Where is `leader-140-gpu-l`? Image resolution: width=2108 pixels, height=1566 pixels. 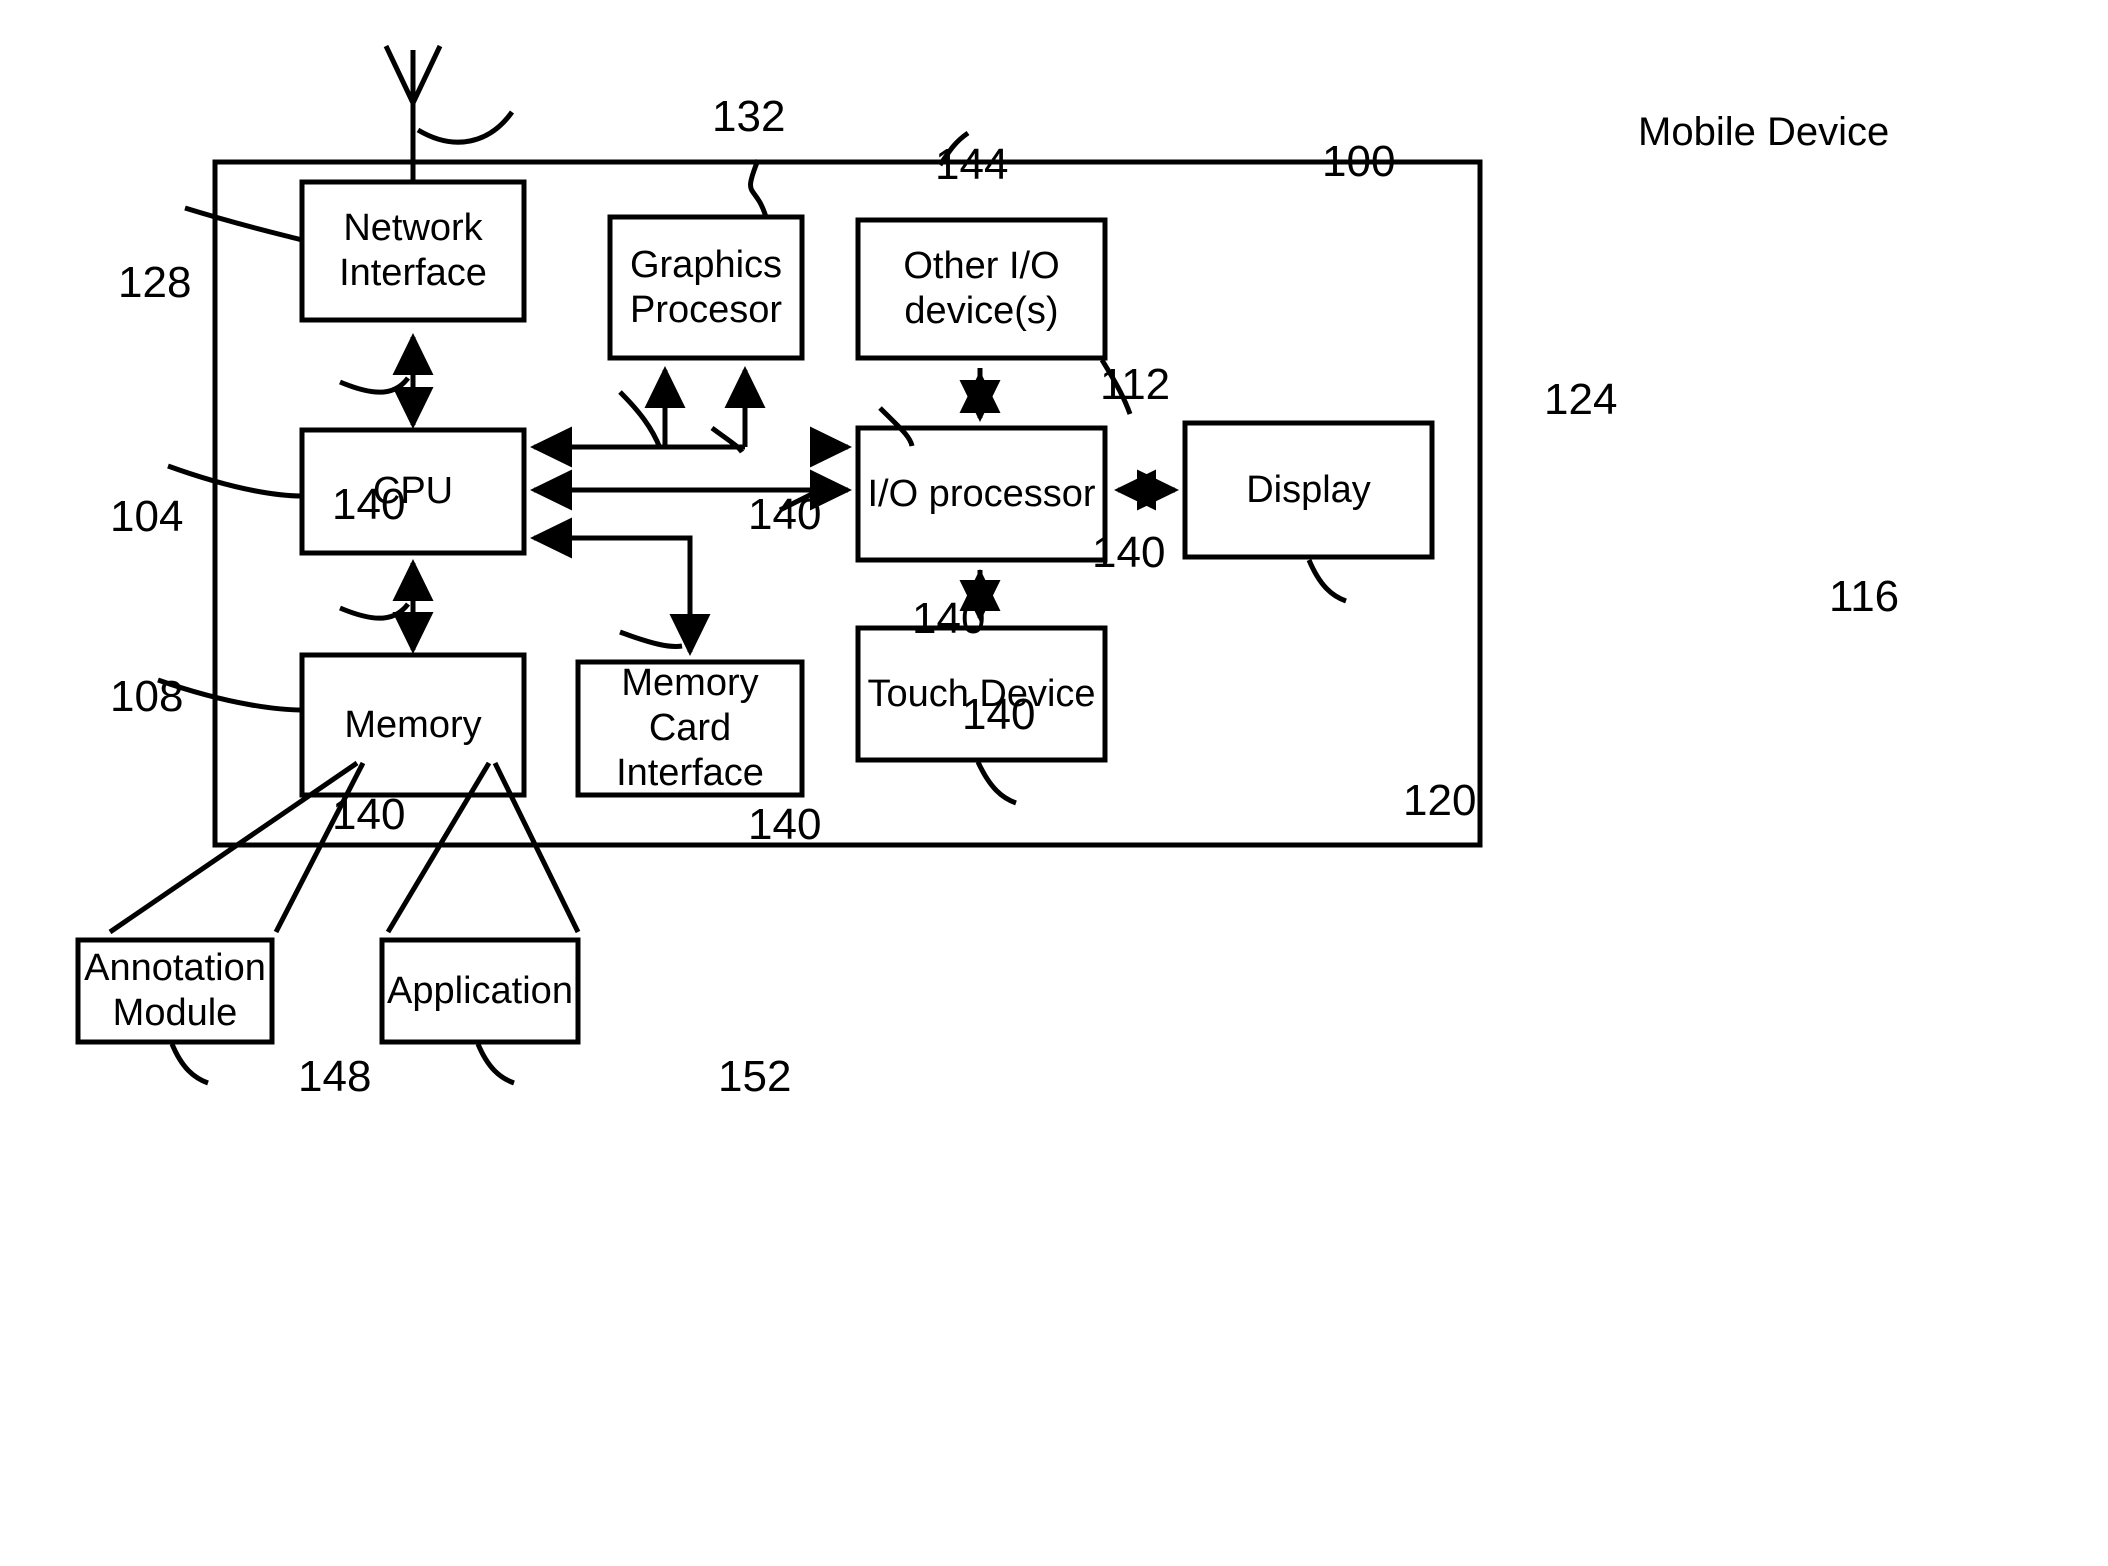
leader-140-gpu-l is located at coordinates (640, 419).